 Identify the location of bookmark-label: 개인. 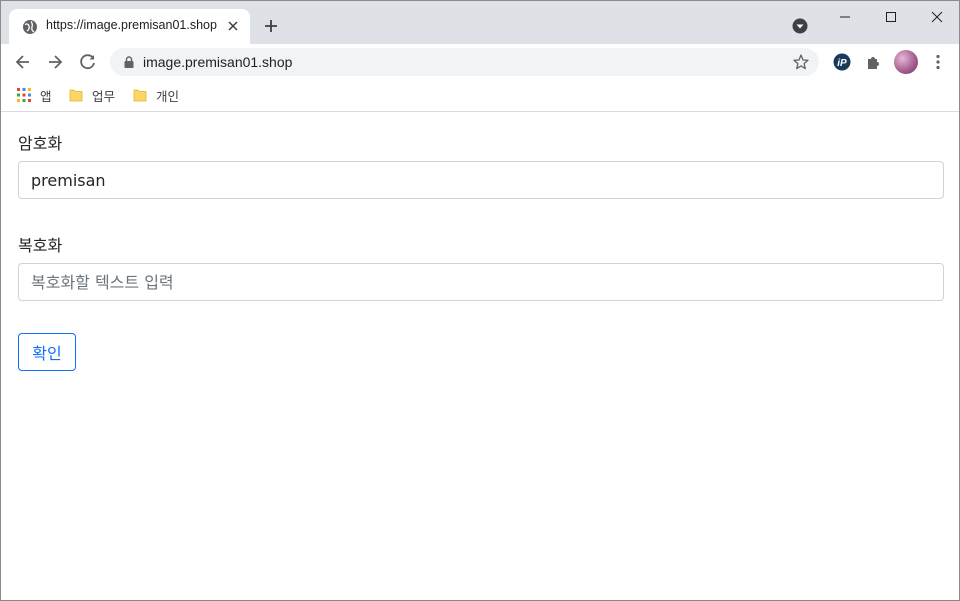
(168, 96).